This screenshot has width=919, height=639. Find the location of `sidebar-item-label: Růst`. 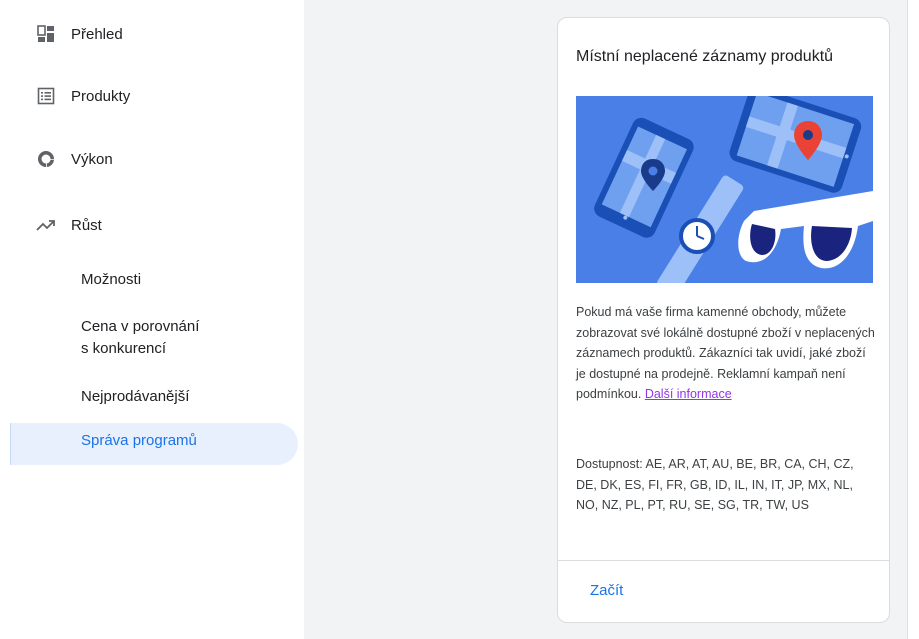

sidebar-item-label: Růst is located at coordinates (86, 225).